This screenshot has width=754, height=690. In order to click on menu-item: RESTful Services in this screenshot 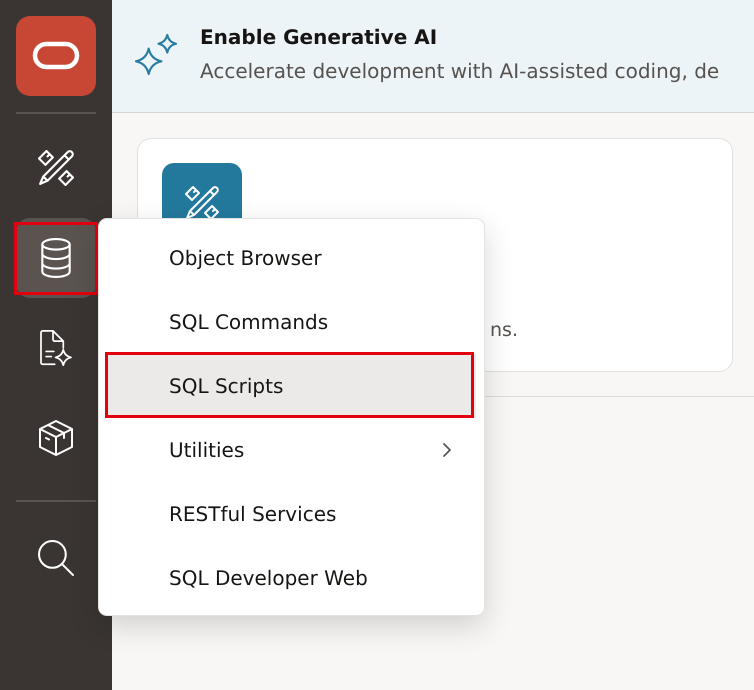, I will do `click(291, 514)`.